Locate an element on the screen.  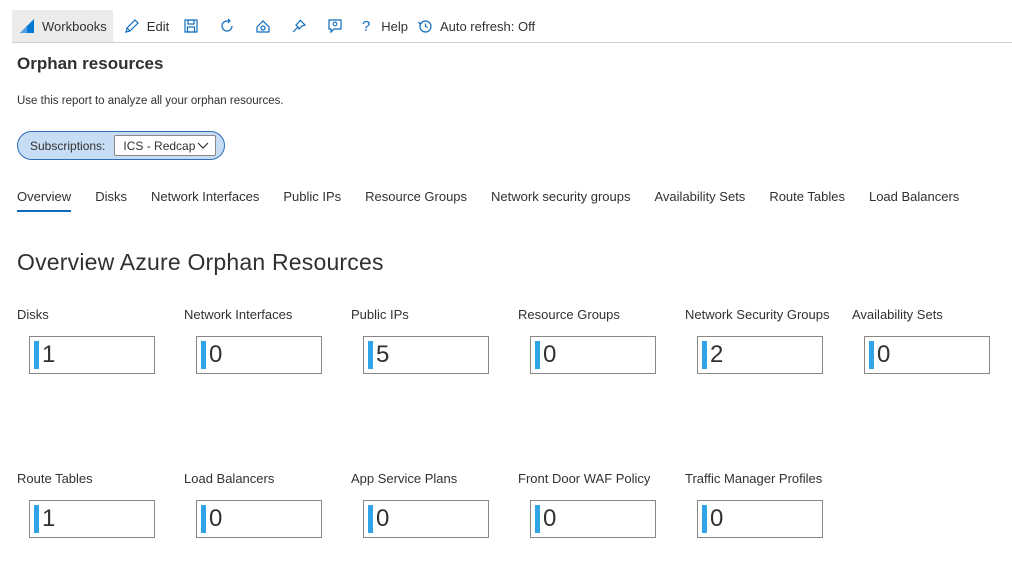
tile-label: App Service Plans is located at coordinates (404, 478).